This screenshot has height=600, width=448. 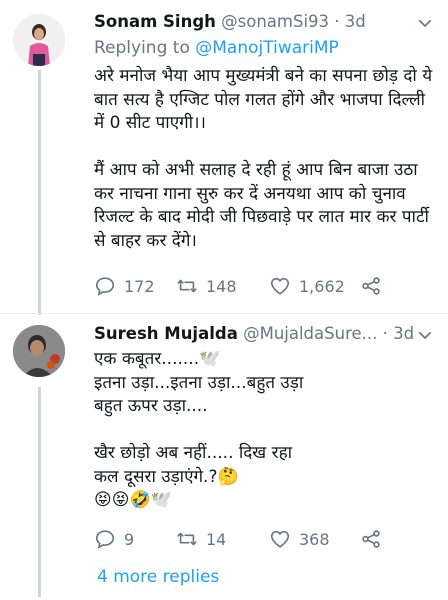 I want to click on more-replies-link: 4 more replies, so click(x=158, y=577).